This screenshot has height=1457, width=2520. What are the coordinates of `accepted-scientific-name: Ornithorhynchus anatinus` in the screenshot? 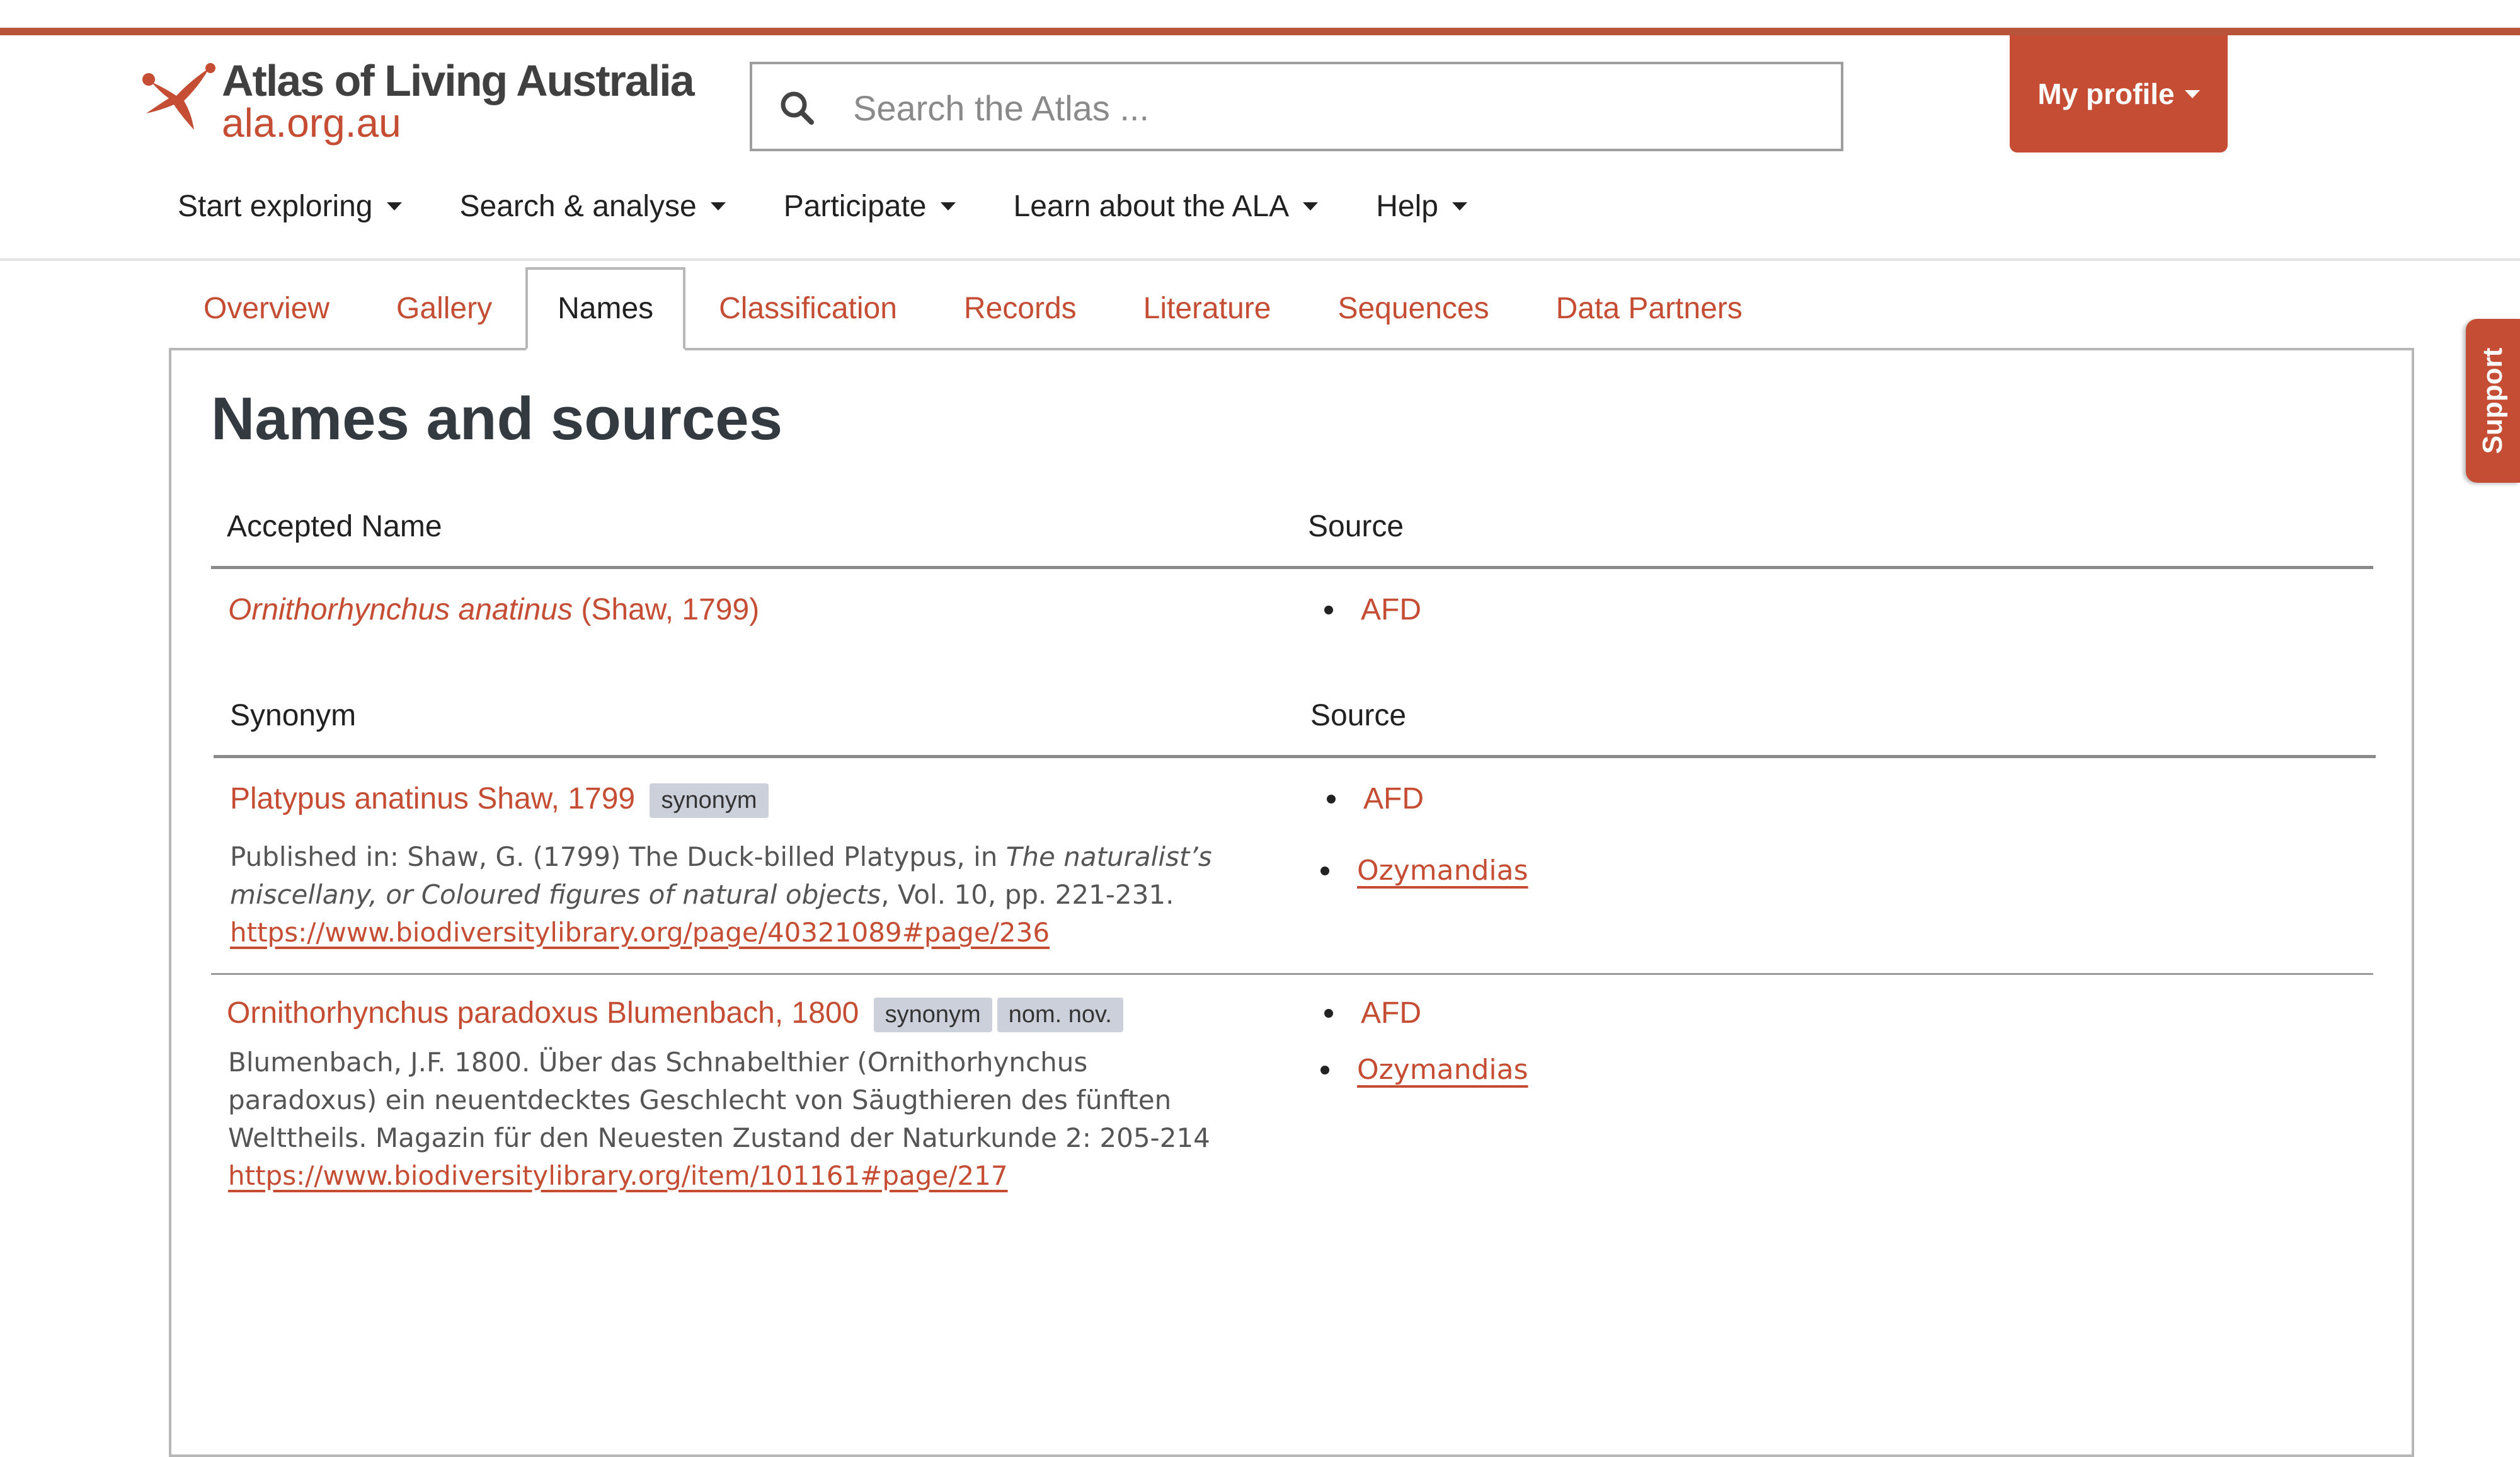 It's located at (400, 609).